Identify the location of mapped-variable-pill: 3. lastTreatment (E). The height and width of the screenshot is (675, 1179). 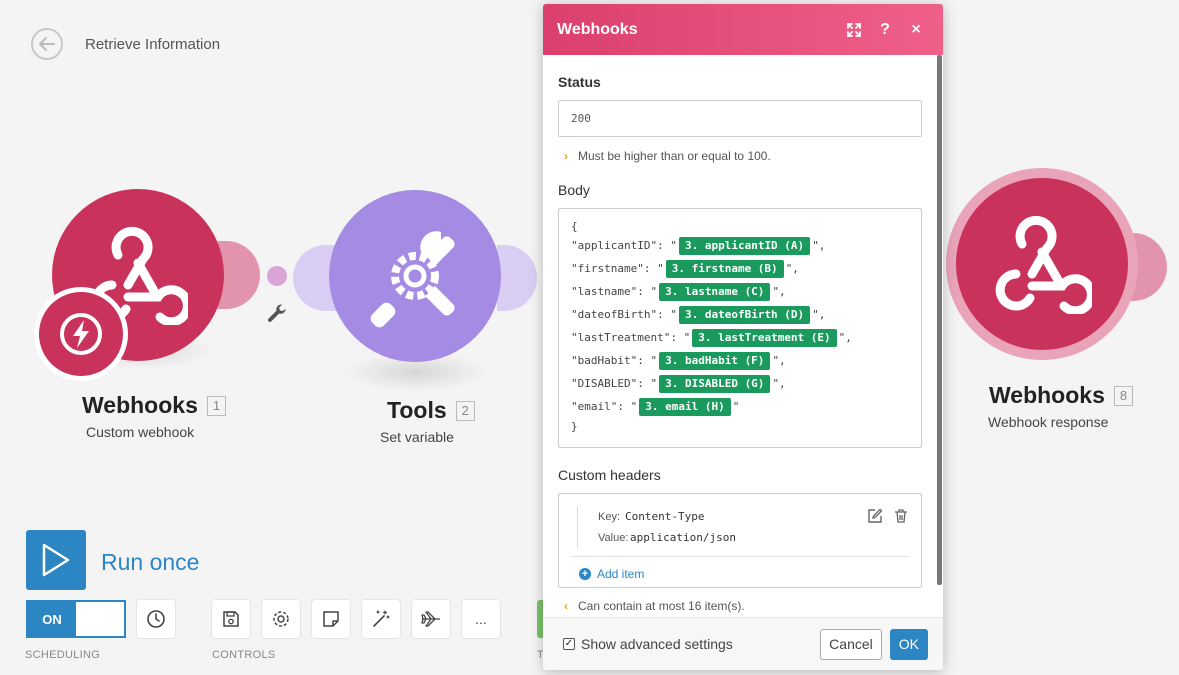
(764, 337).